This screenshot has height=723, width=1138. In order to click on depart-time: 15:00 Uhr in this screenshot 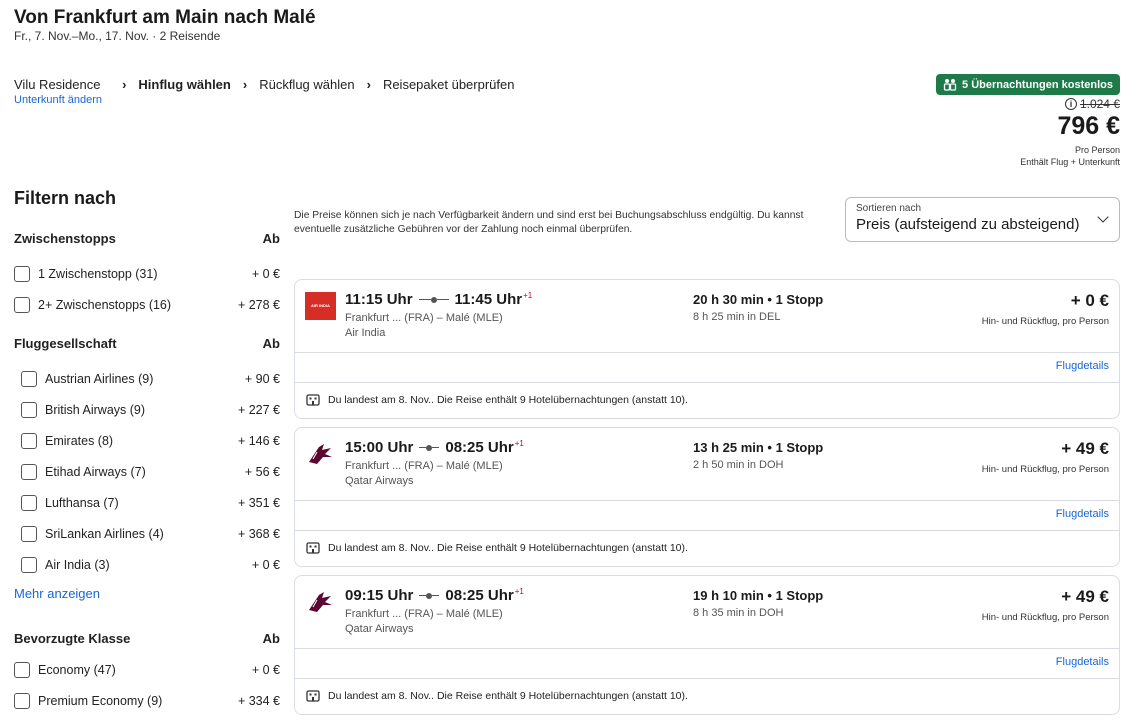, I will do `click(379, 447)`.